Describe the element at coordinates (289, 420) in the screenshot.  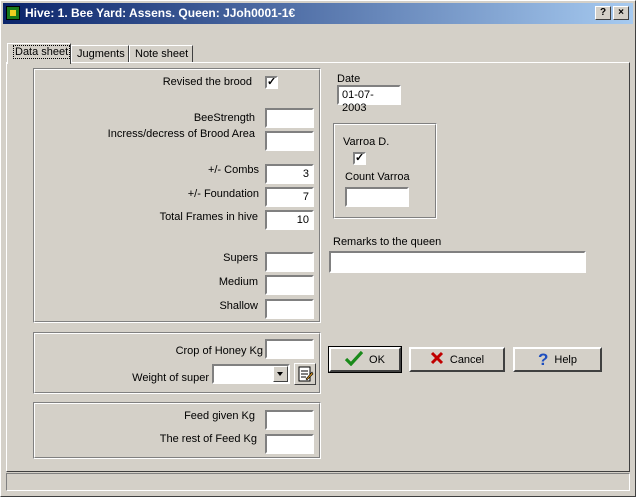
I see `feed-given-field` at that location.